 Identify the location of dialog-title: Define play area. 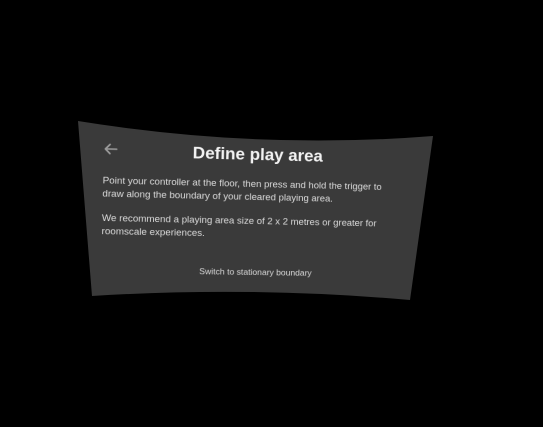
(258, 154).